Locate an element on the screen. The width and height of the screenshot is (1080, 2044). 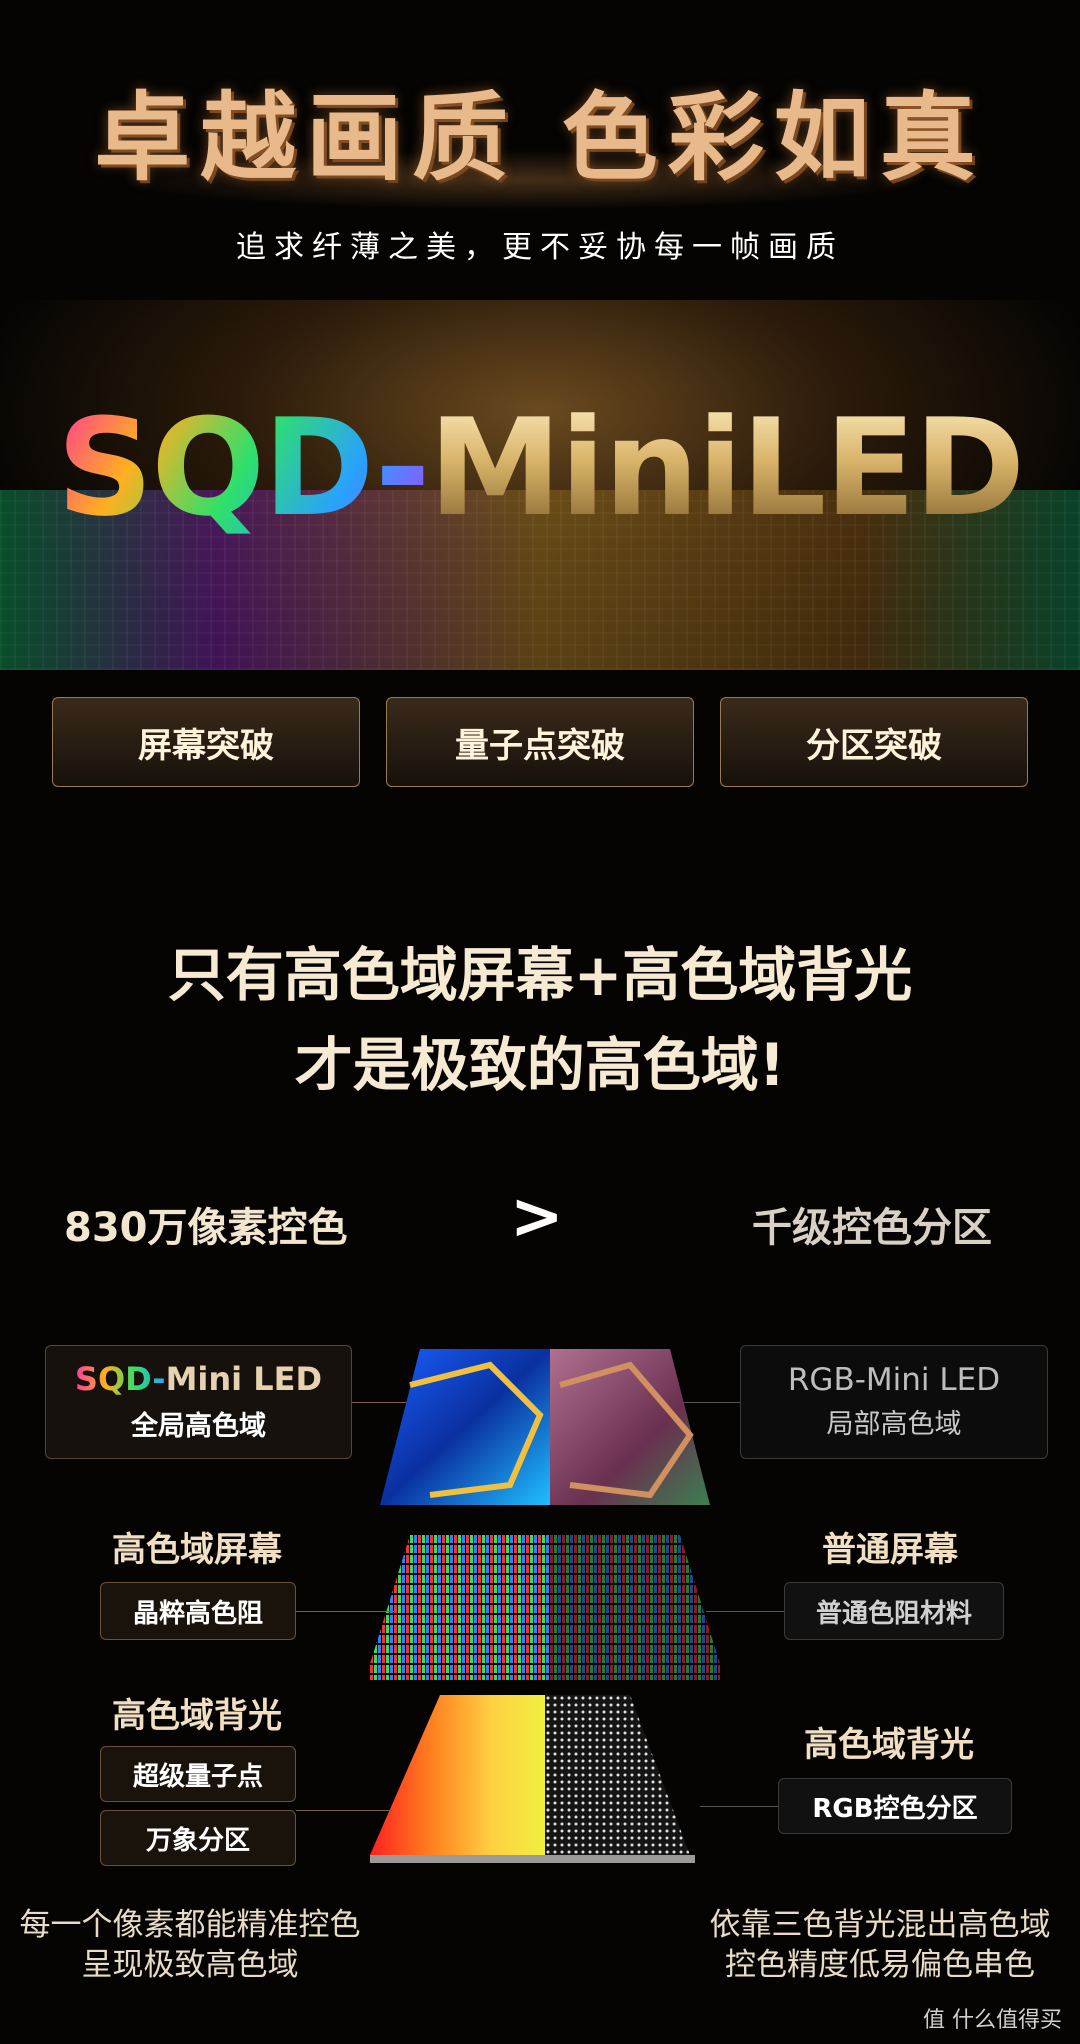
left-screen-title: 高色域屏幕 is located at coordinates (197, 1550).